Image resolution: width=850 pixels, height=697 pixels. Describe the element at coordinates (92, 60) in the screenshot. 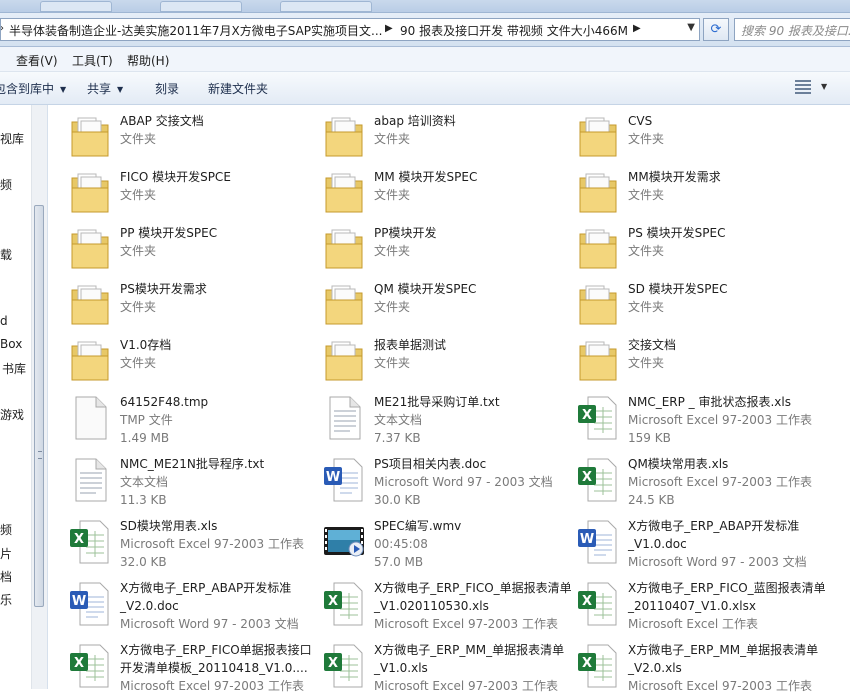

I see `menu-tools: 工具(T)` at that location.